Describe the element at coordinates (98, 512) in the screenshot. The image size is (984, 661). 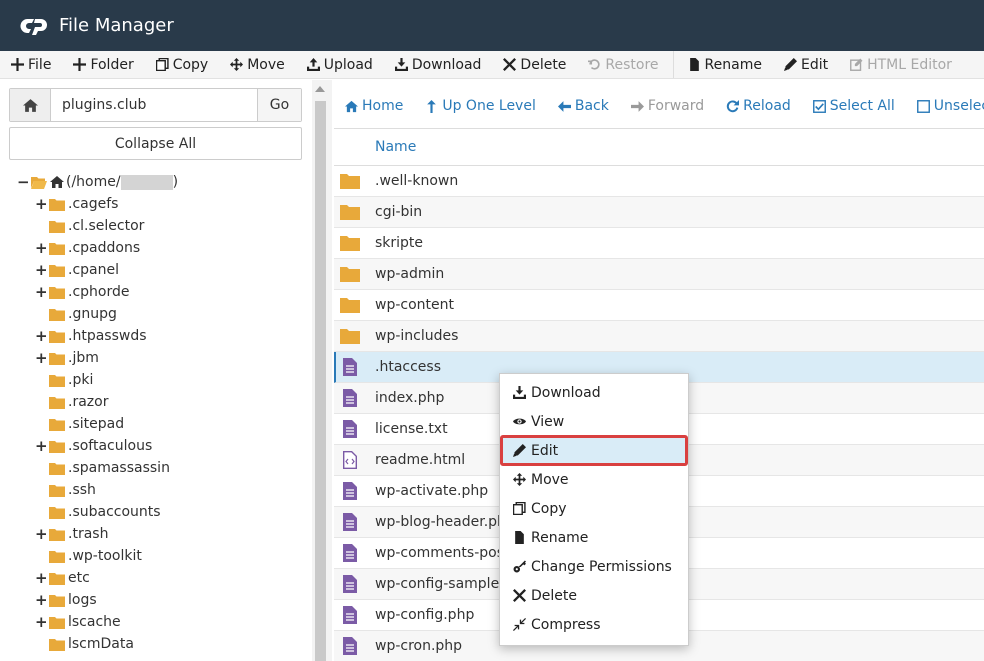
I see `tree-item: .subaccounts` at that location.